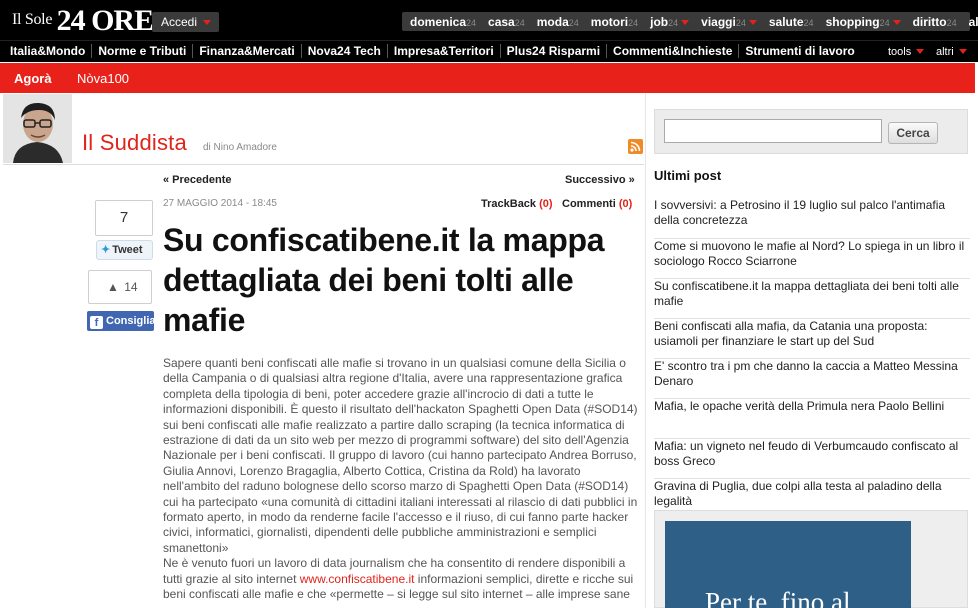  I want to click on search-input, so click(773, 131).